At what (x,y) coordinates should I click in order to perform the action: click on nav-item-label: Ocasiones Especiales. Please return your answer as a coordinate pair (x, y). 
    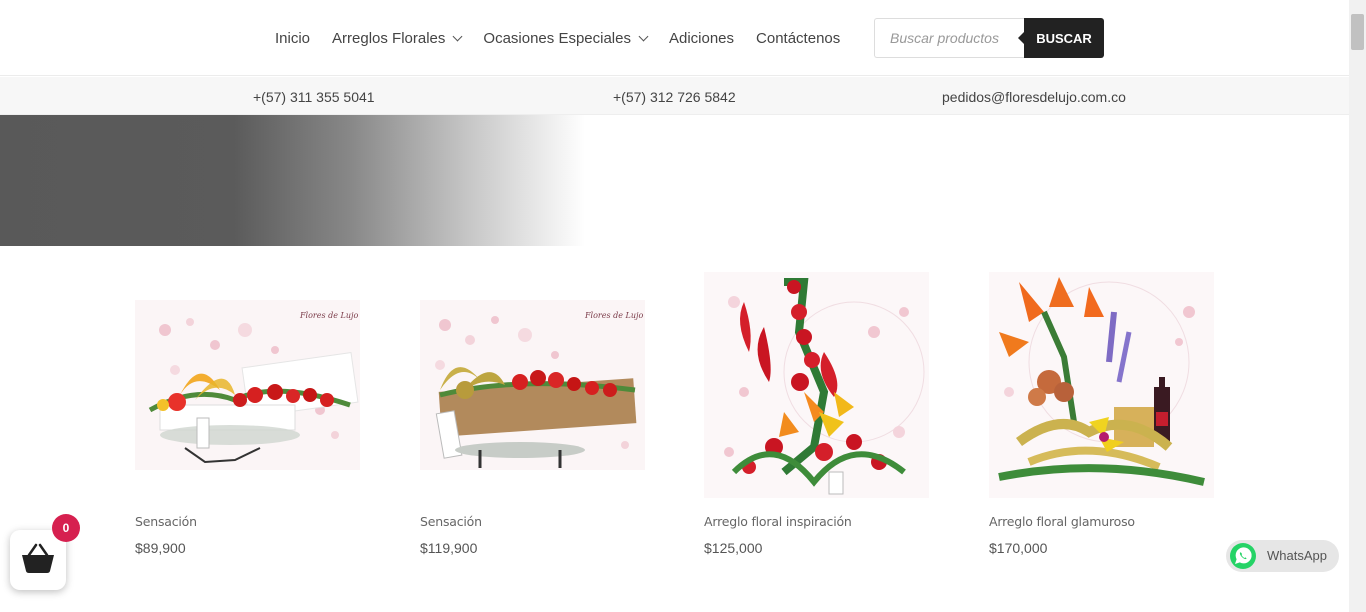
    Looking at the image, I should click on (557, 38).